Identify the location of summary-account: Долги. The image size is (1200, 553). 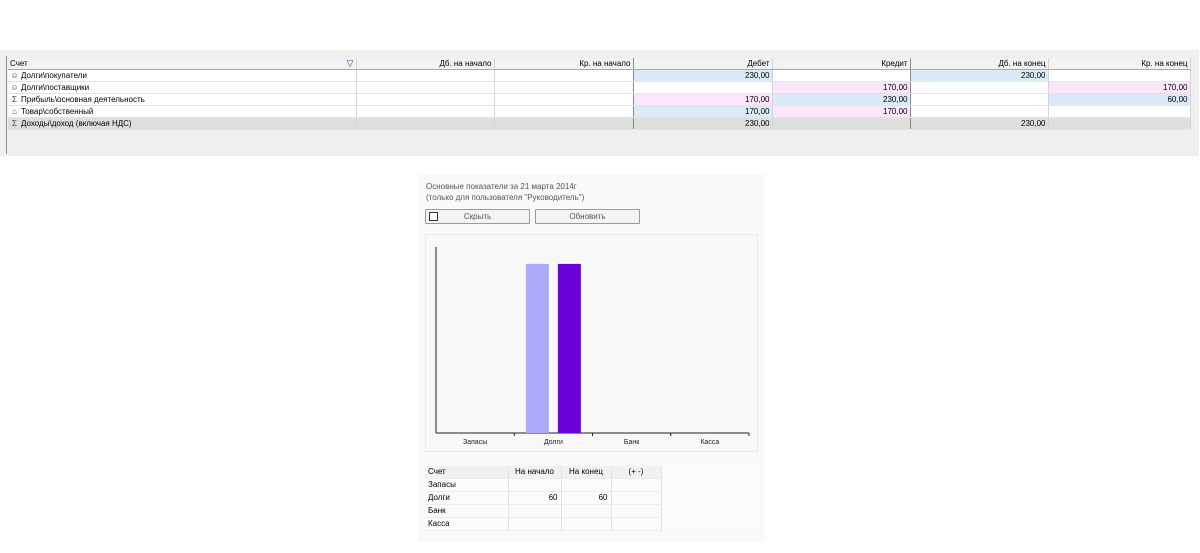
(467, 498).